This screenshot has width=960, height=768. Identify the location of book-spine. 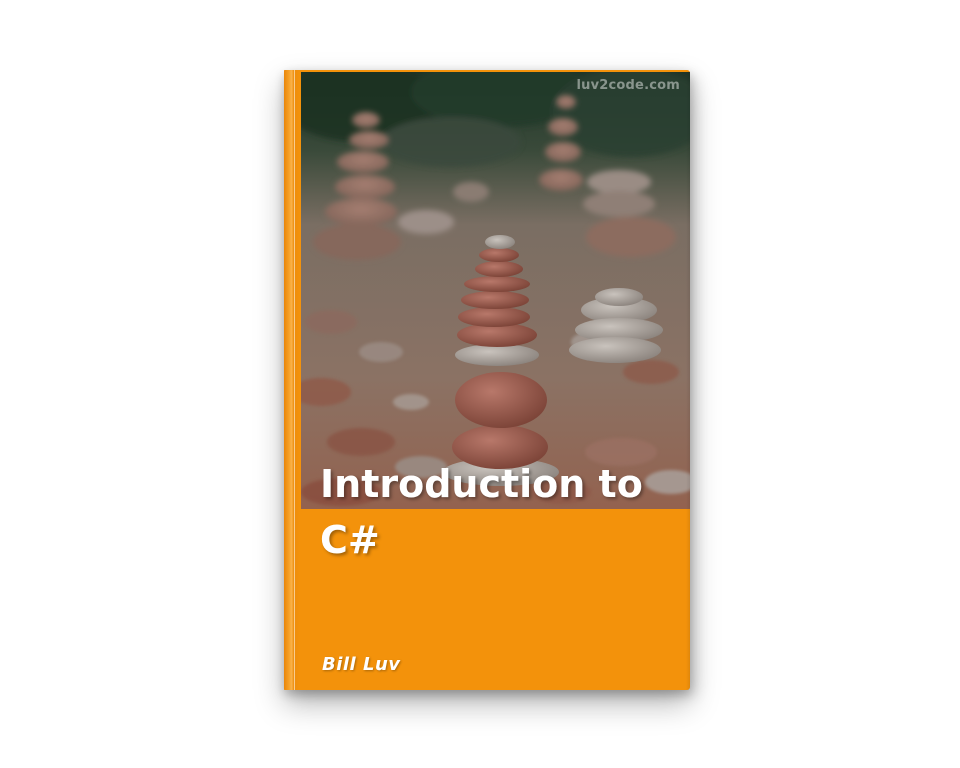
(292, 380).